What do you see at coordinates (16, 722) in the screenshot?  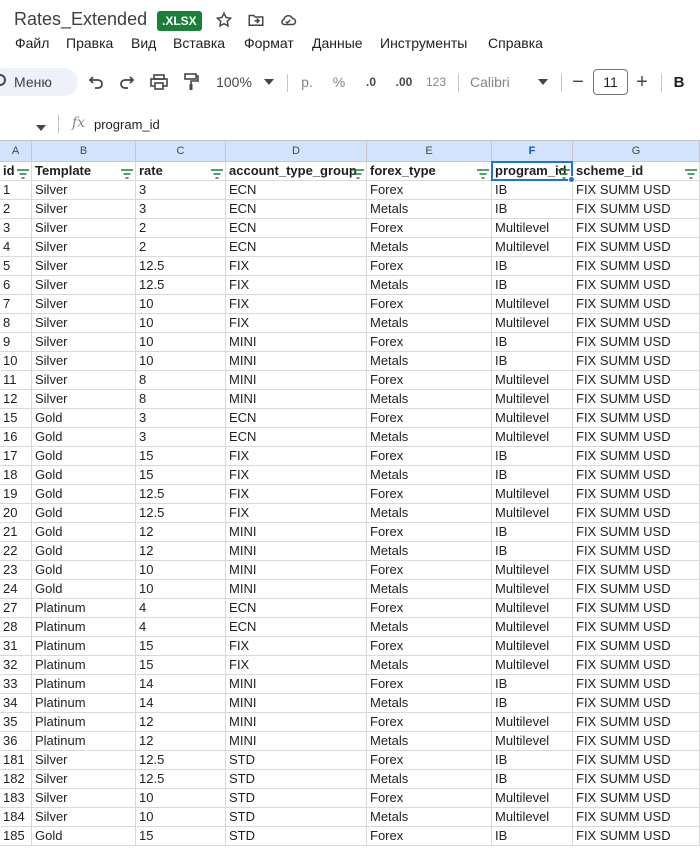 I see `cell-id: 35` at bounding box center [16, 722].